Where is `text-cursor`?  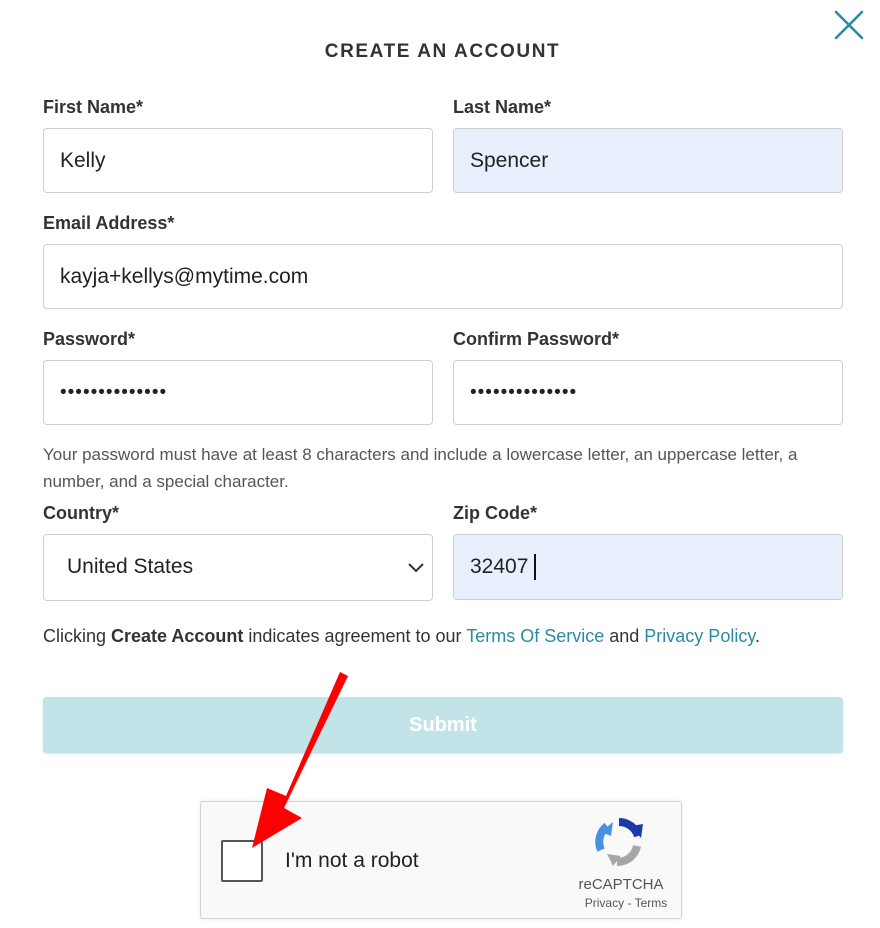 text-cursor is located at coordinates (535, 567).